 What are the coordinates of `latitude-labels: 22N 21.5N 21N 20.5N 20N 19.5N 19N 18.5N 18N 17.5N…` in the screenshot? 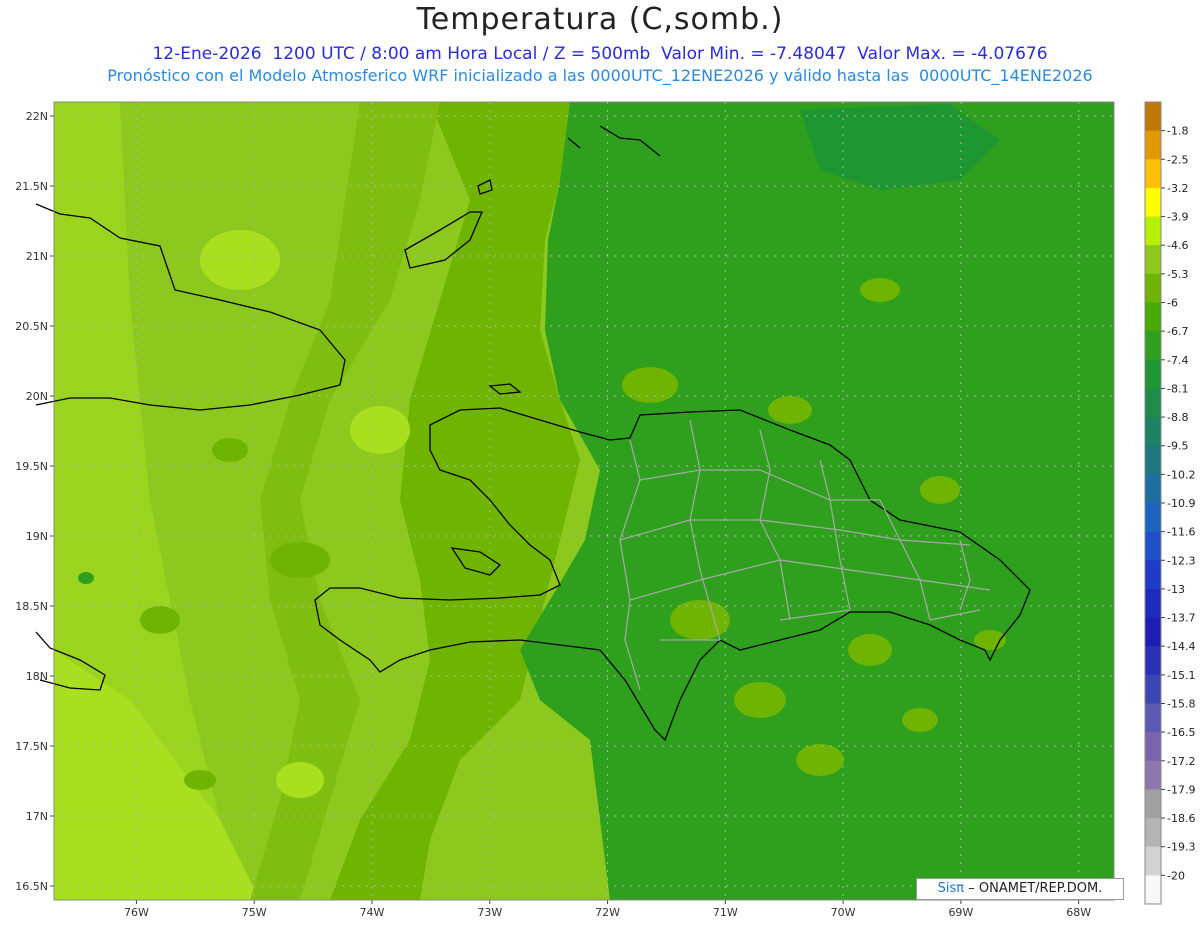 It's located at (34, 501).